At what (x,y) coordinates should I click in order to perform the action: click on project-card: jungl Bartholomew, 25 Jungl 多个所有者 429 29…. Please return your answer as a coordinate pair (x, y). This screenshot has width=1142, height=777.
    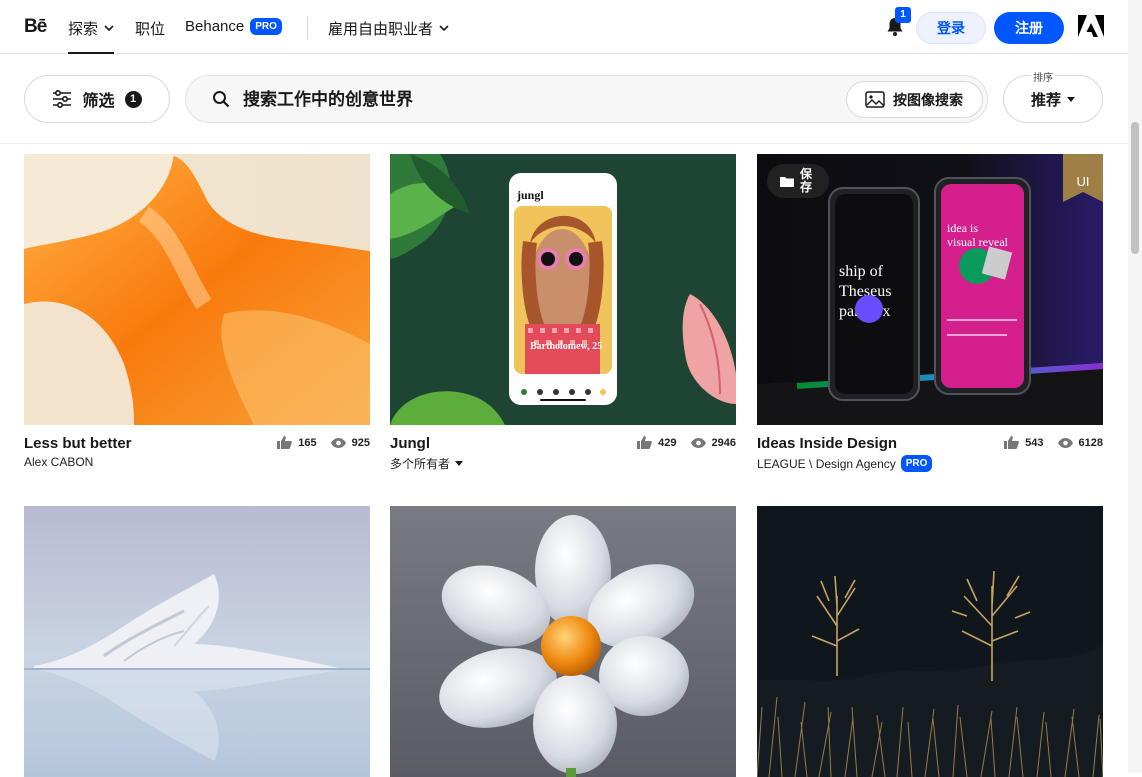
    Looking at the image, I should click on (563, 313).